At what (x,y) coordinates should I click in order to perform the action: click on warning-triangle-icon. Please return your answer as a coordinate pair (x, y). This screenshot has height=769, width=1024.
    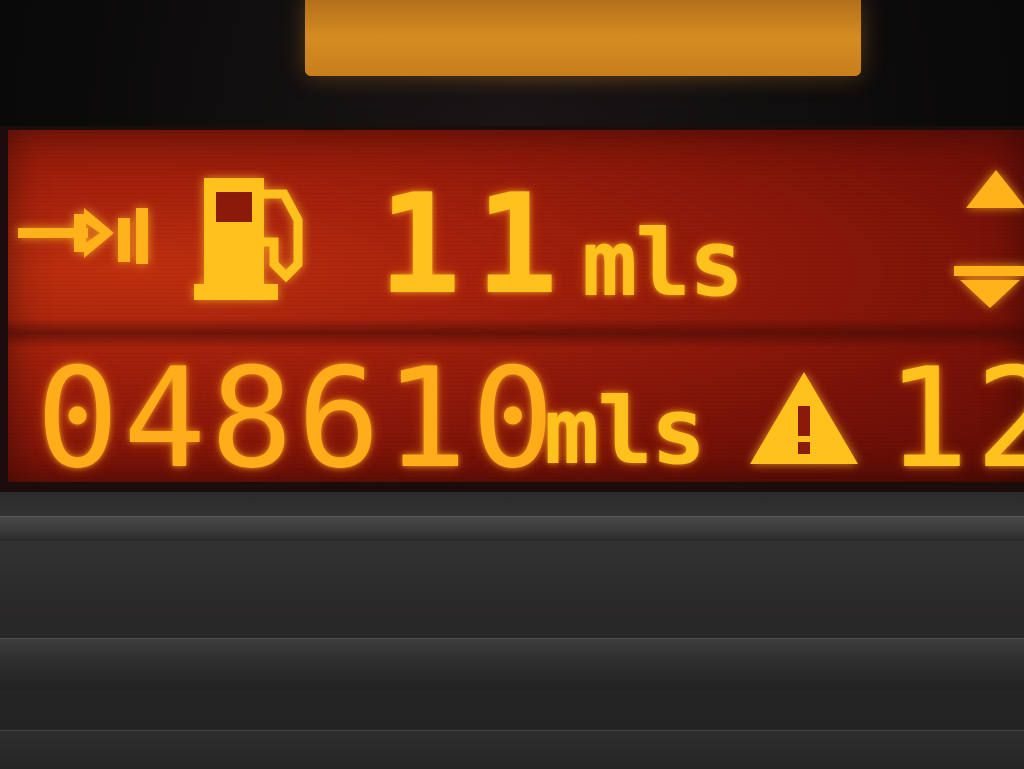
    Looking at the image, I should click on (804, 418).